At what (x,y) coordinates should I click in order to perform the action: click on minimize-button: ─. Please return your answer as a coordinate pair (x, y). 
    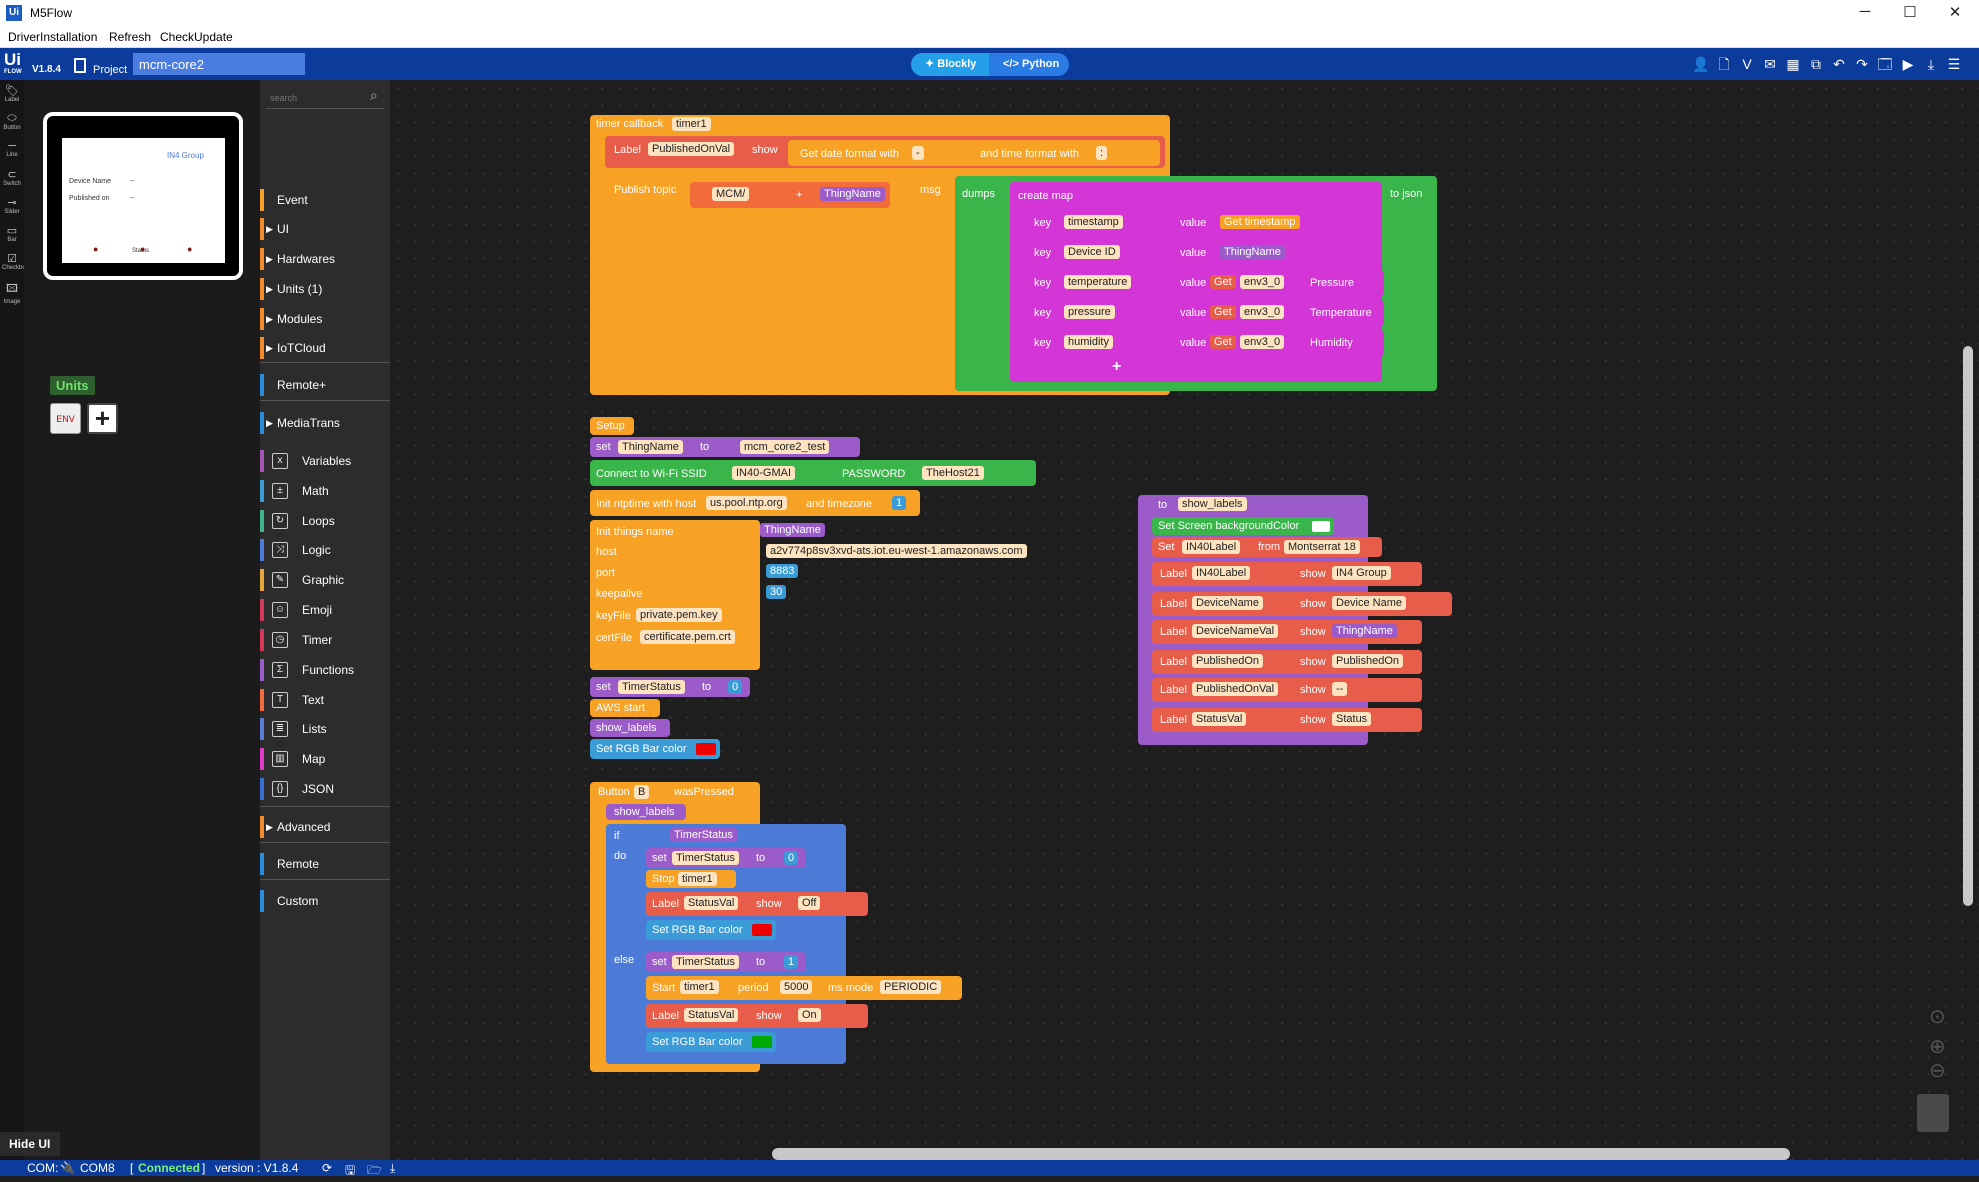
    Looking at the image, I should click on (1865, 11).